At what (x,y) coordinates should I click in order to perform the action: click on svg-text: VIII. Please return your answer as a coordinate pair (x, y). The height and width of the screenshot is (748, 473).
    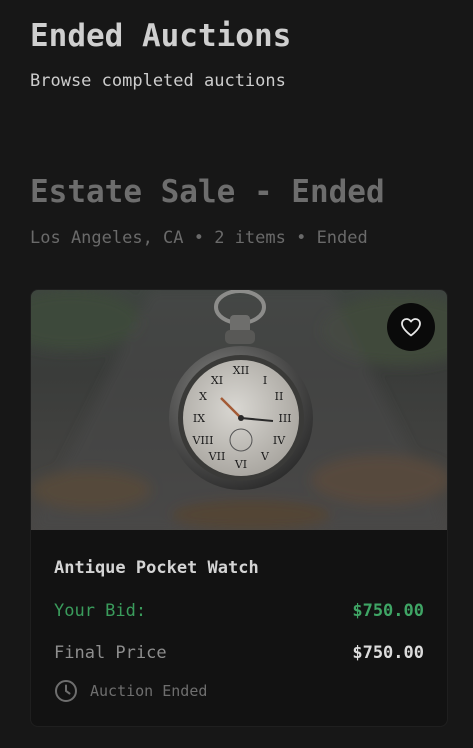
    Looking at the image, I should click on (203, 440).